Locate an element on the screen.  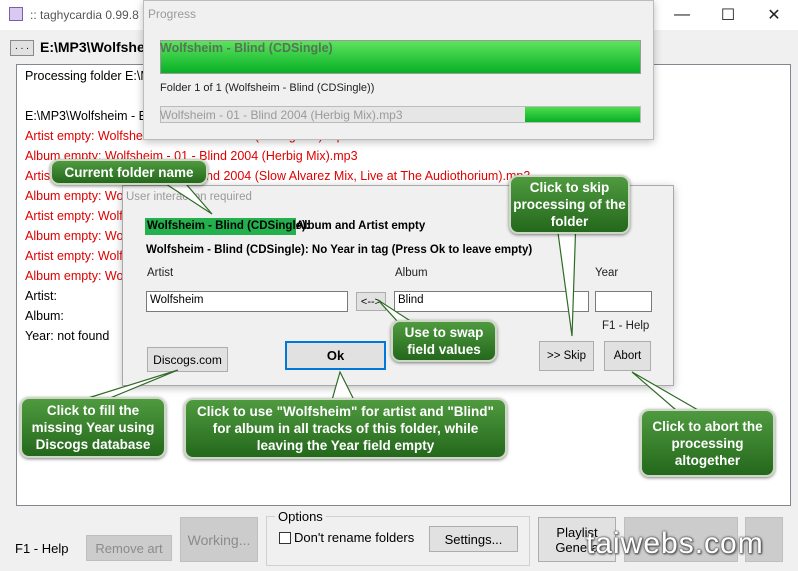
ok-callout-tail is located at coordinates (343, 385).